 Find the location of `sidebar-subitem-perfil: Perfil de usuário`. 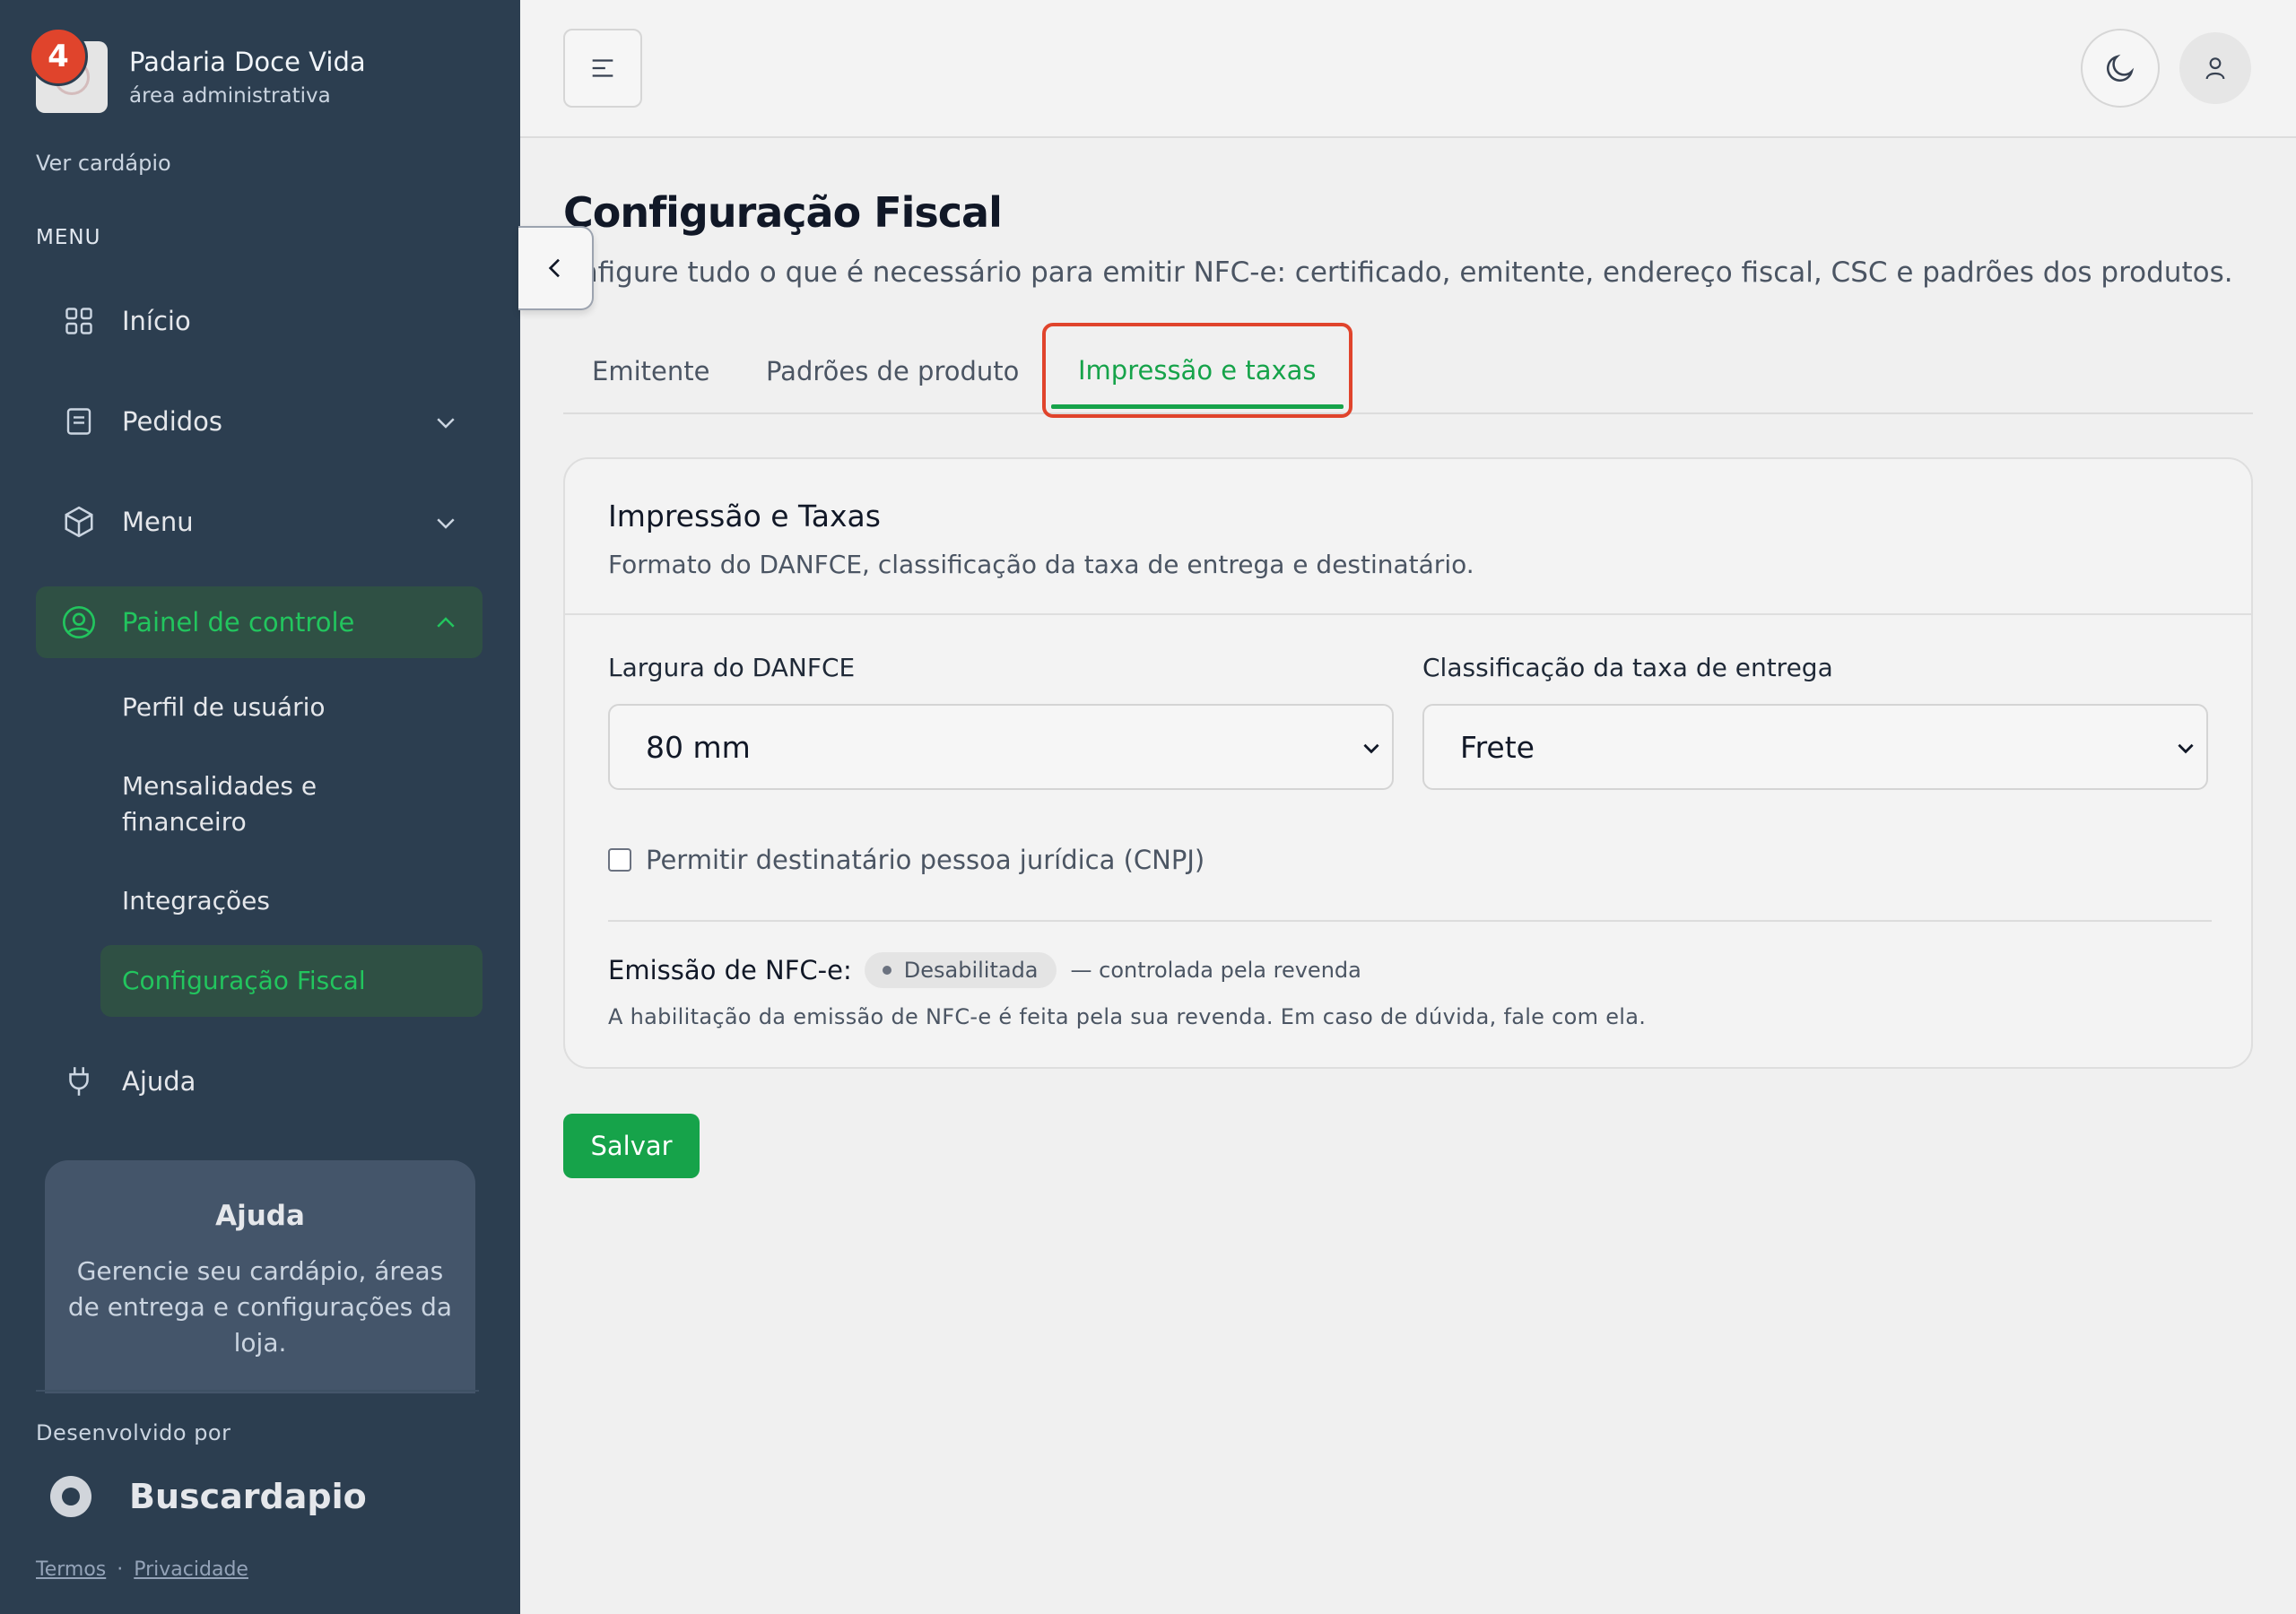

sidebar-subitem-perfil: Perfil de usuário is located at coordinates (291, 707).